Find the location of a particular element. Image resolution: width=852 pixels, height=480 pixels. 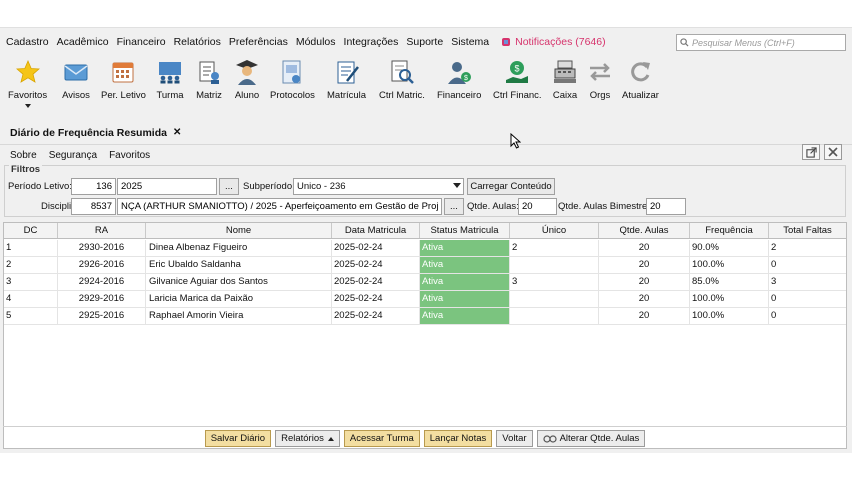

turma-button: Turma is located at coordinates (170, 79).